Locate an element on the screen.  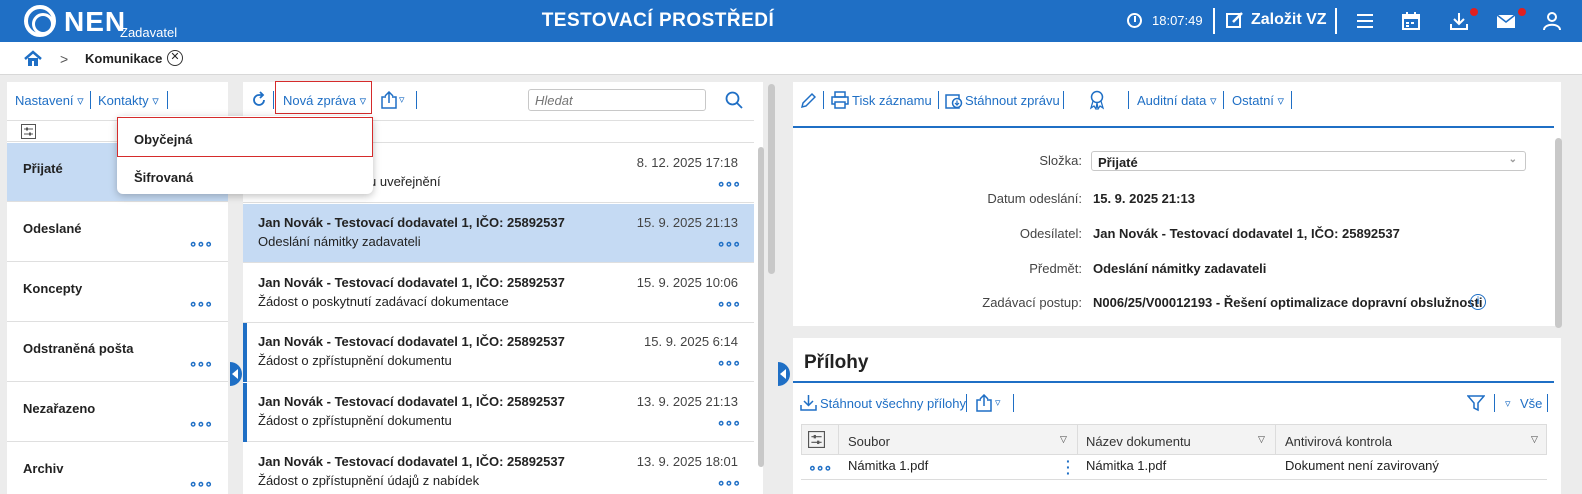
sent-date-value: 15. 9. 2025 21:13 is located at coordinates (1144, 198).